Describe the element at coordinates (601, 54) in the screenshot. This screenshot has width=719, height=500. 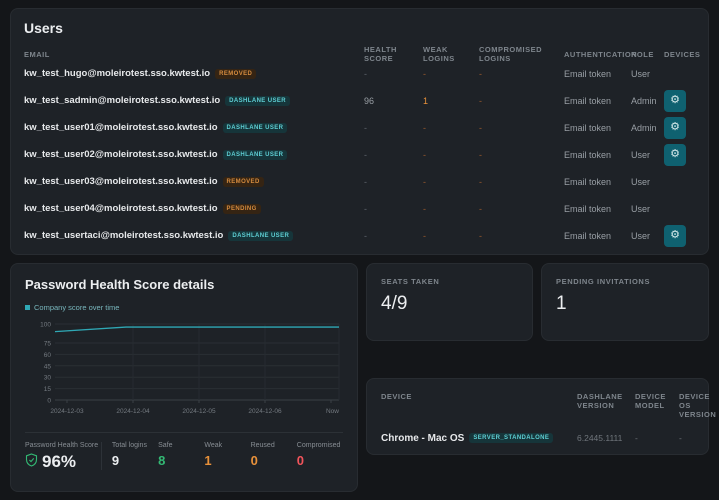
I see `column-header-authentication: AUTHENTICATION` at that location.